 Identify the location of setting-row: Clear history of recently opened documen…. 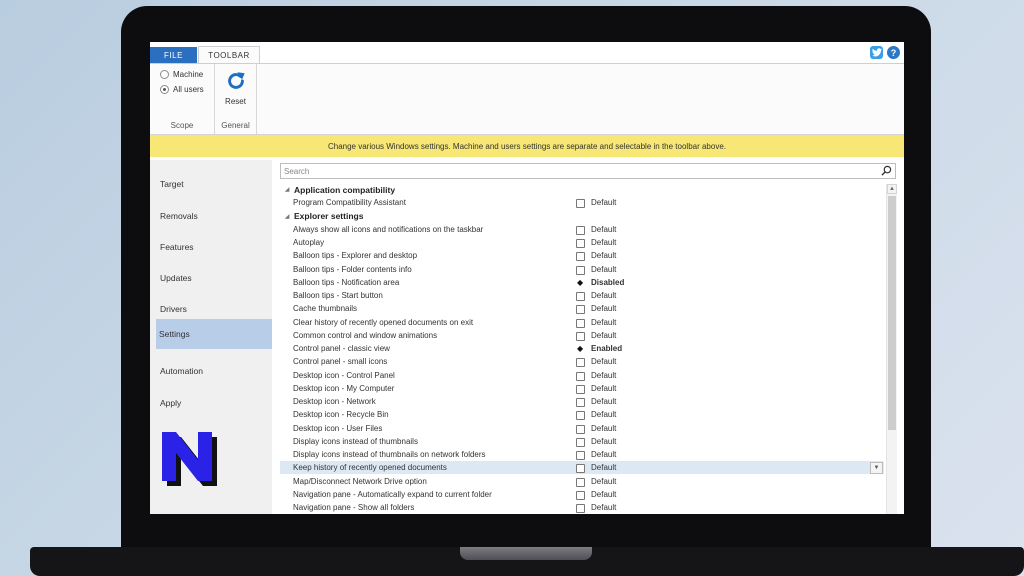
(582, 322).